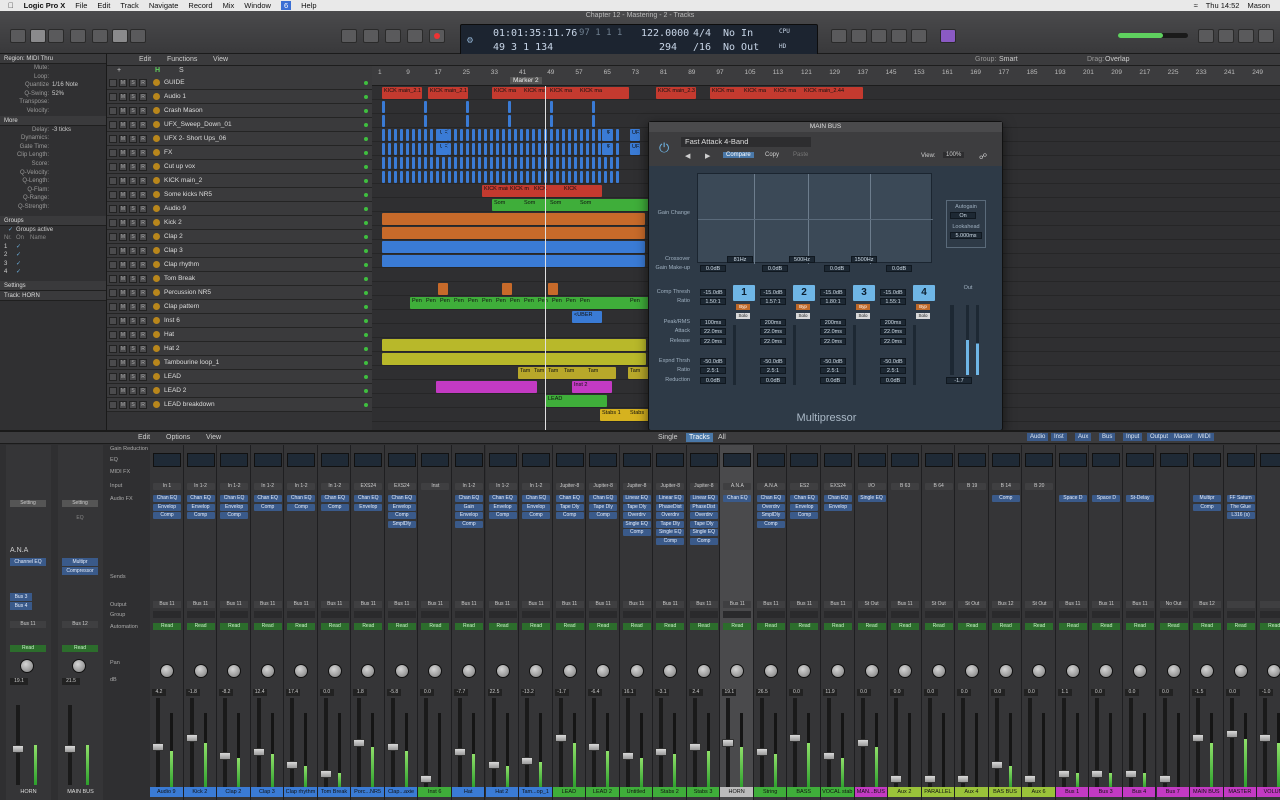 This screenshot has width=1280, height=800. What do you see at coordinates (264, 222) in the screenshot?
I see `track-name: Kick 2` at bounding box center [264, 222].